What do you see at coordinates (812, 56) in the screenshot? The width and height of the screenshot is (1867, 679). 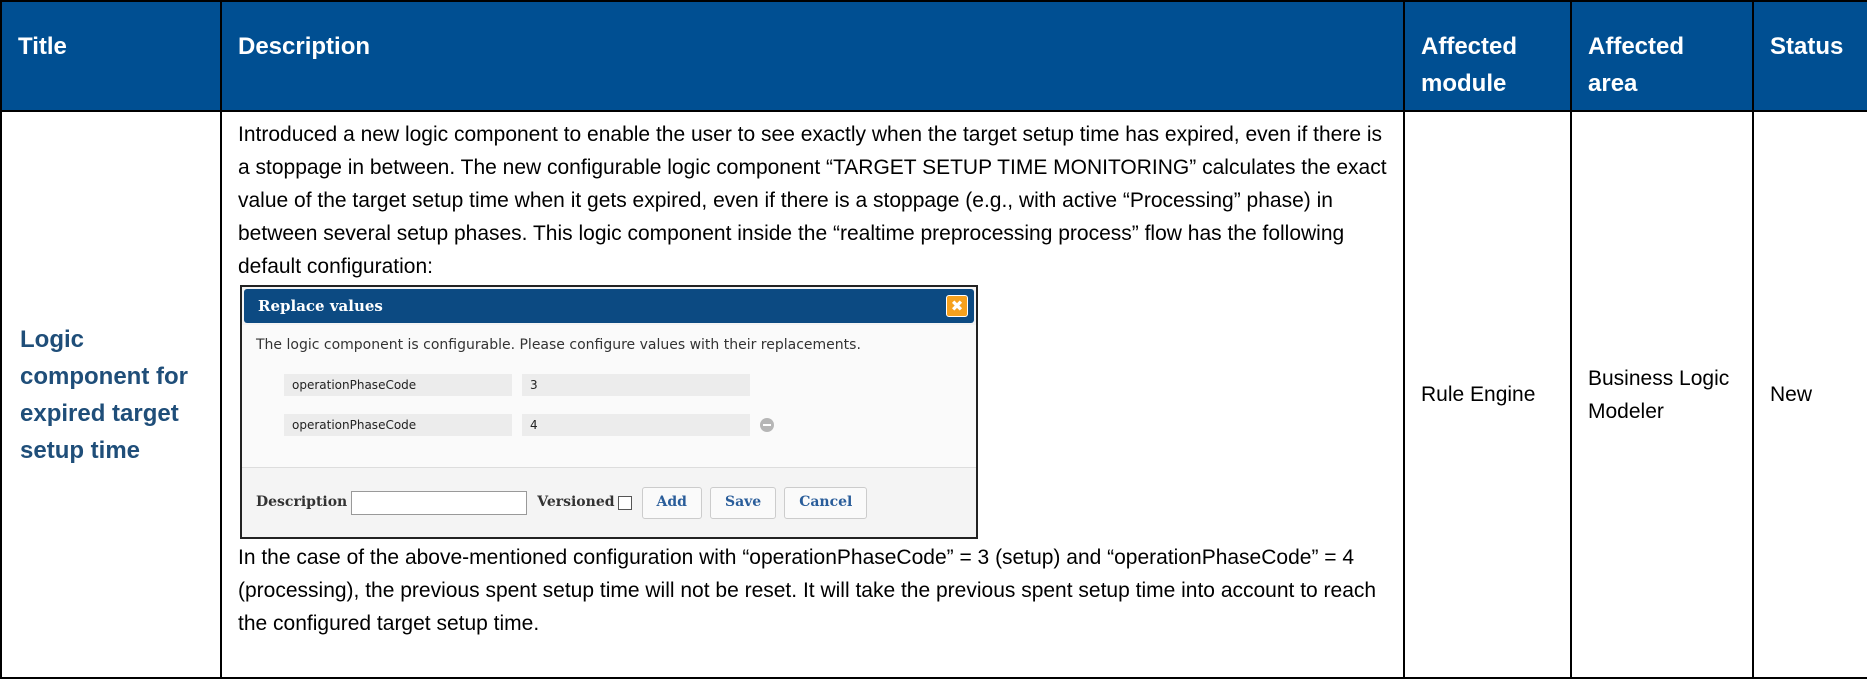 I see `header-description: Description` at bounding box center [812, 56].